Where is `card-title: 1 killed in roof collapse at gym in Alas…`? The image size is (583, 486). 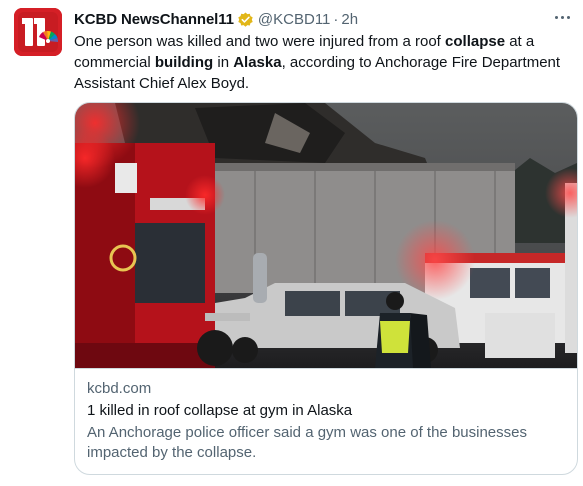
card-title: 1 killed in roof collapse at gym in Alas… is located at coordinates (326, 411).